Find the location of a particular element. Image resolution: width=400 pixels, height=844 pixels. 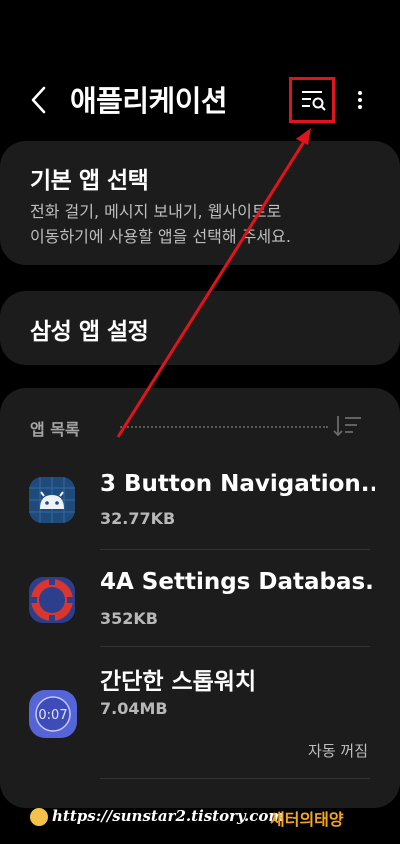

watermark-url: https://sunstar2.tistory.com is located at coordinates (168, 816).